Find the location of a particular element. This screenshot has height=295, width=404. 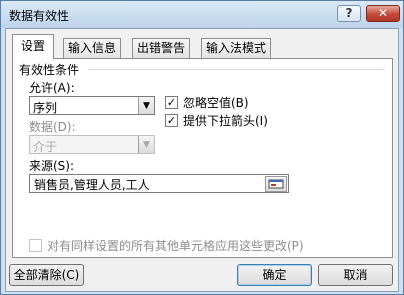

dropdown-arrow-checkbox: ✓ is located at coordinates (171, 120).